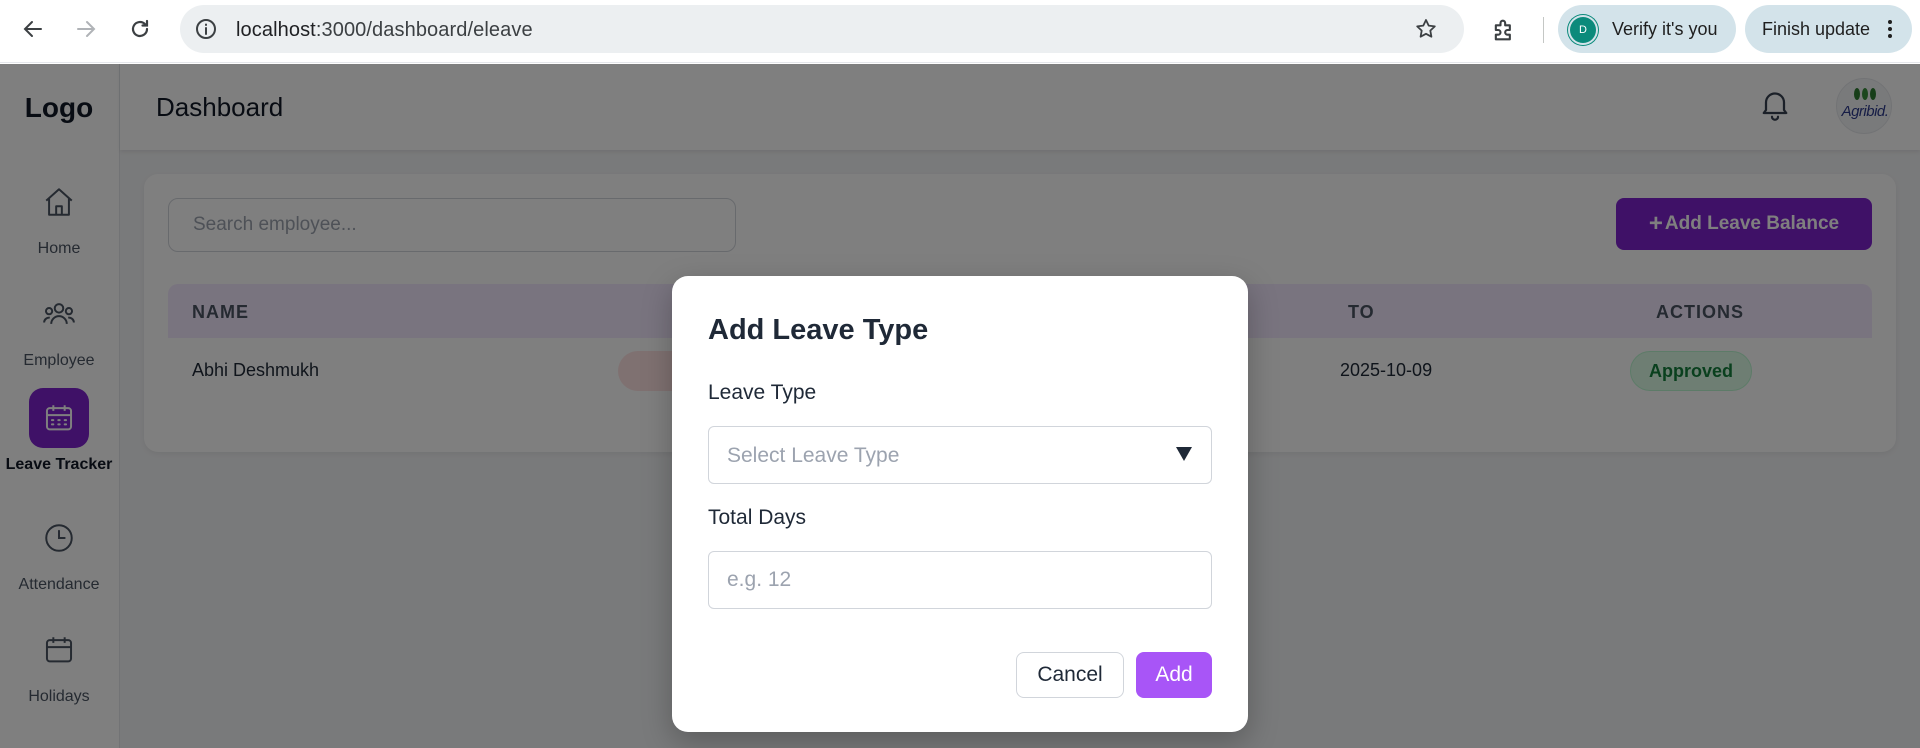 This screenshot has height=748, width=1920. Describe the element at coordinates (1070, 675) in the screenshot. I see `cancel-button: Cancel` at that location.